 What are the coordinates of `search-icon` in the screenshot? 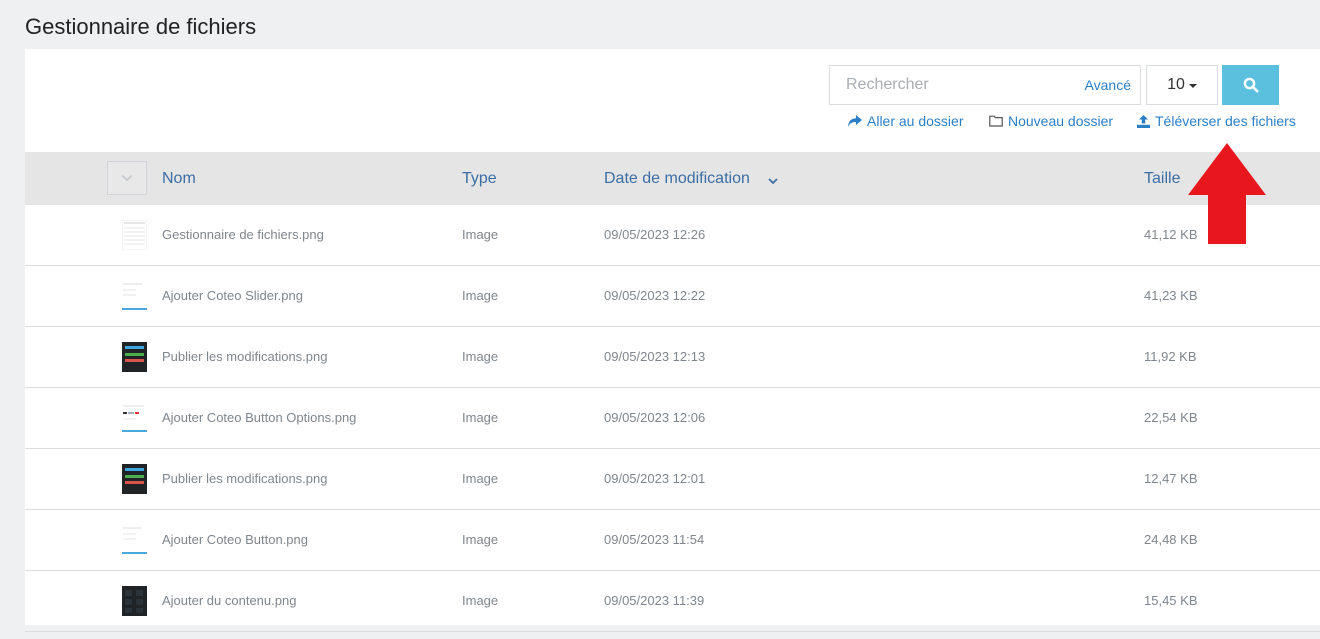 It's located at (1250, 85).